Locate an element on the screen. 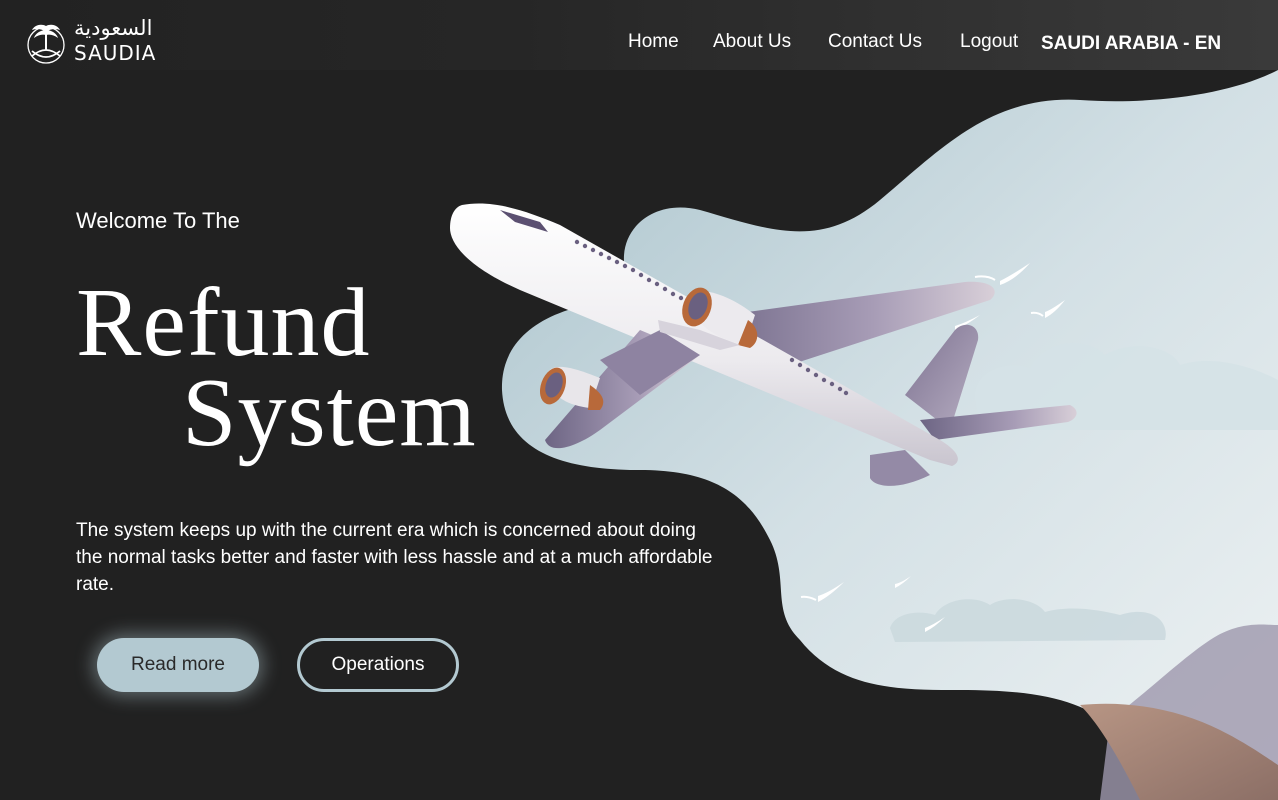 The width and height of the screenshot is (1278, 800). region-language-selector: SAUDI ARABIA - EN is located at coordinates (1131, 44).